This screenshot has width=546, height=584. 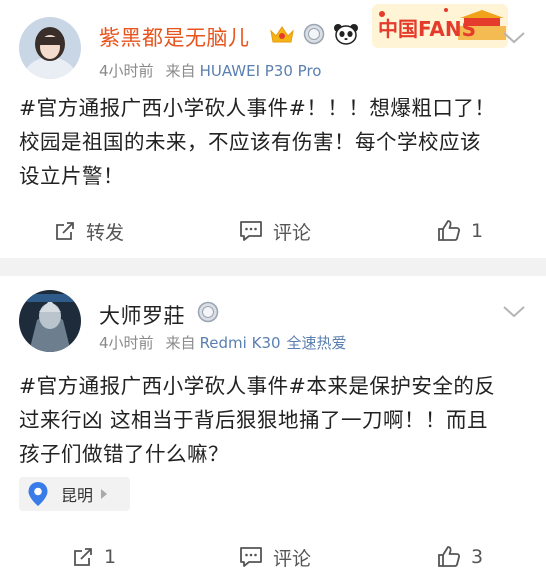 I want to click on like-button: 3, so click(x=460, y=557).